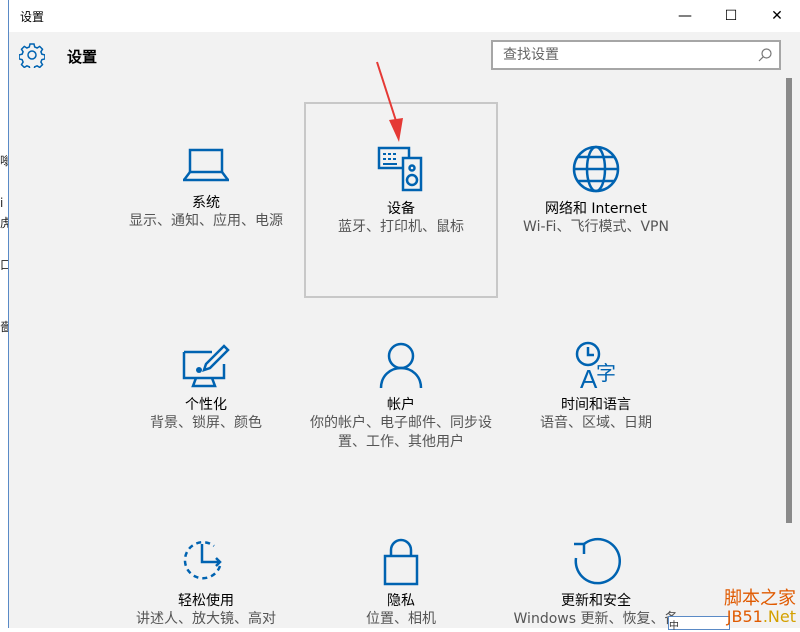 The width and height of the screenshot is (800, 632). I want to click on time-language-icon: A 字, so click(595, 365).